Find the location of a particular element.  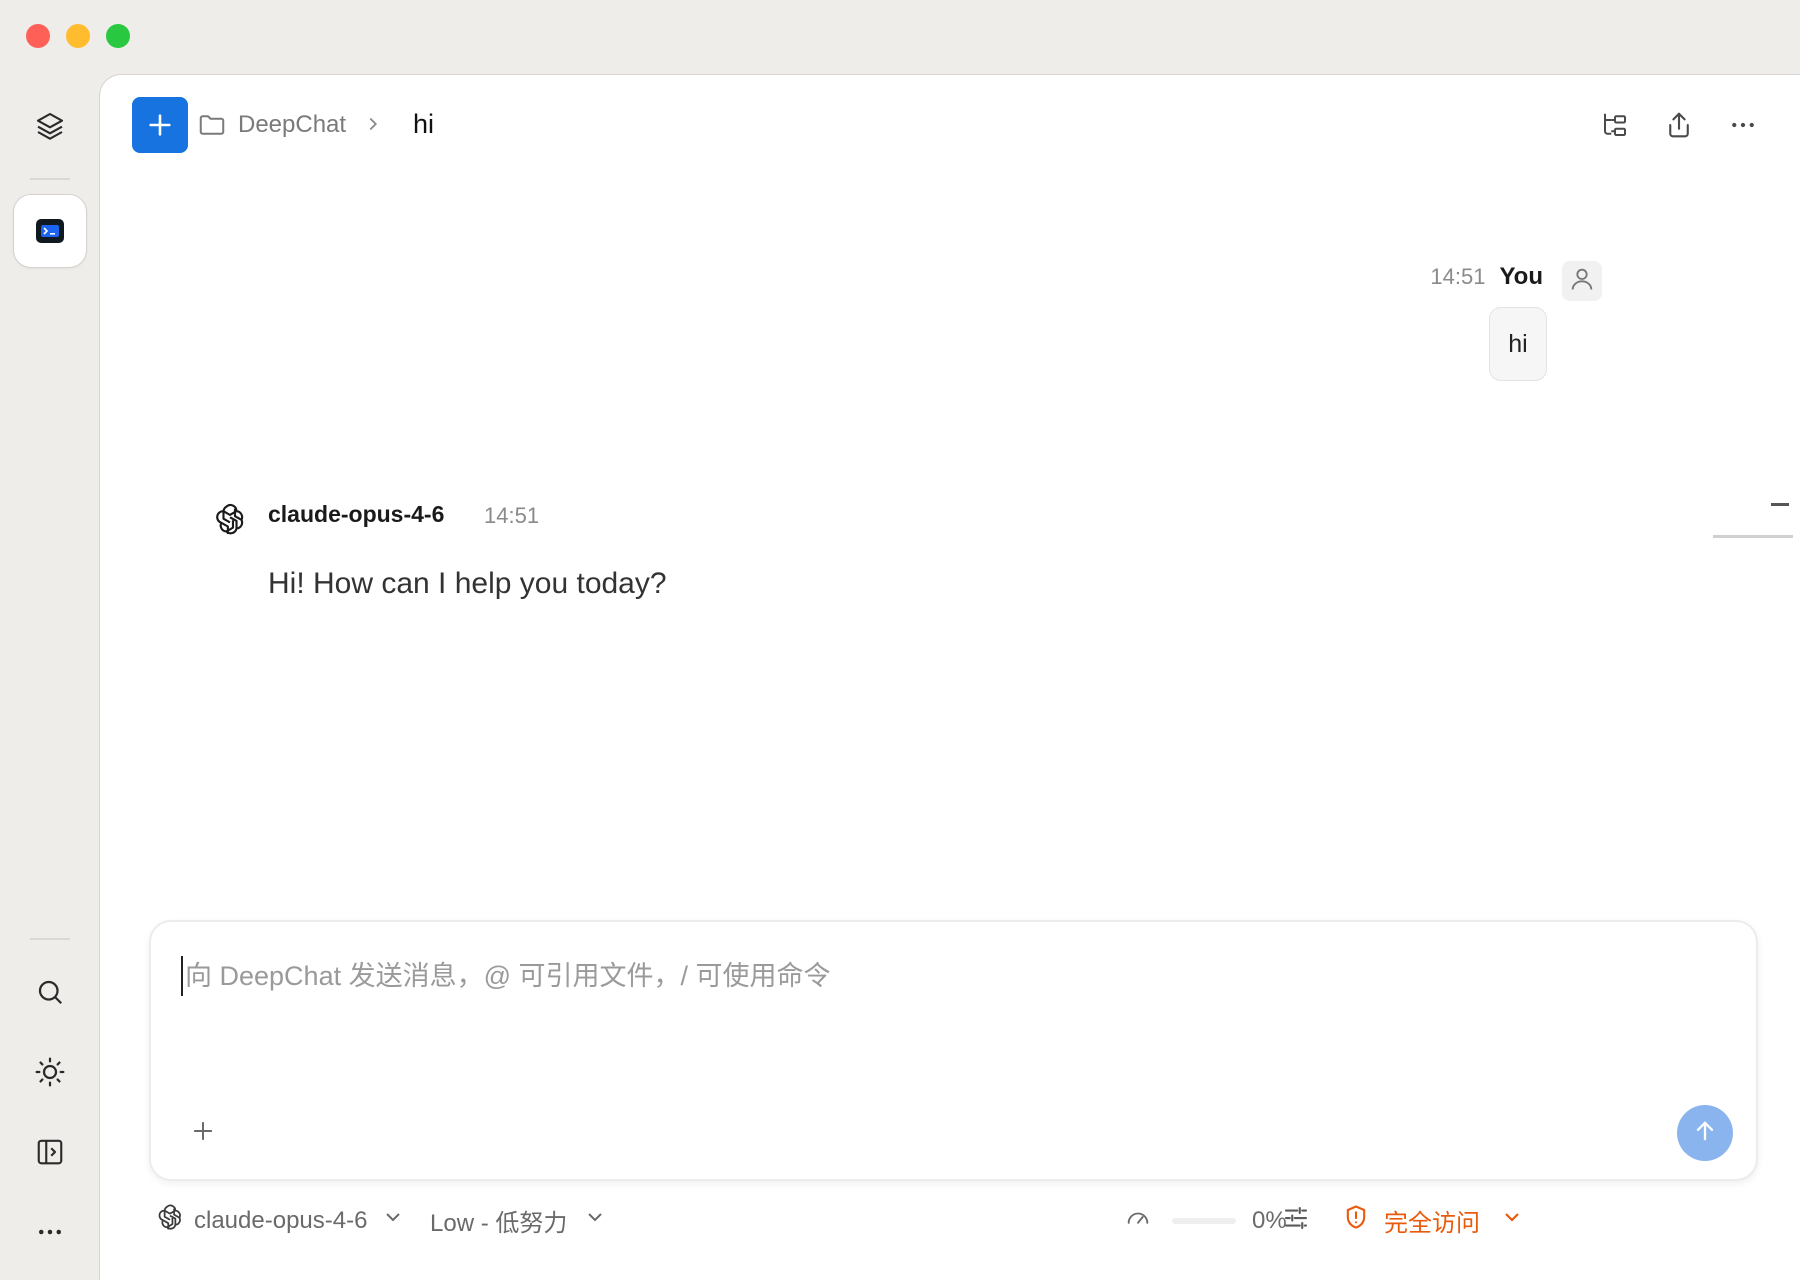

page-title: hi is located at coordinates (424, 124).